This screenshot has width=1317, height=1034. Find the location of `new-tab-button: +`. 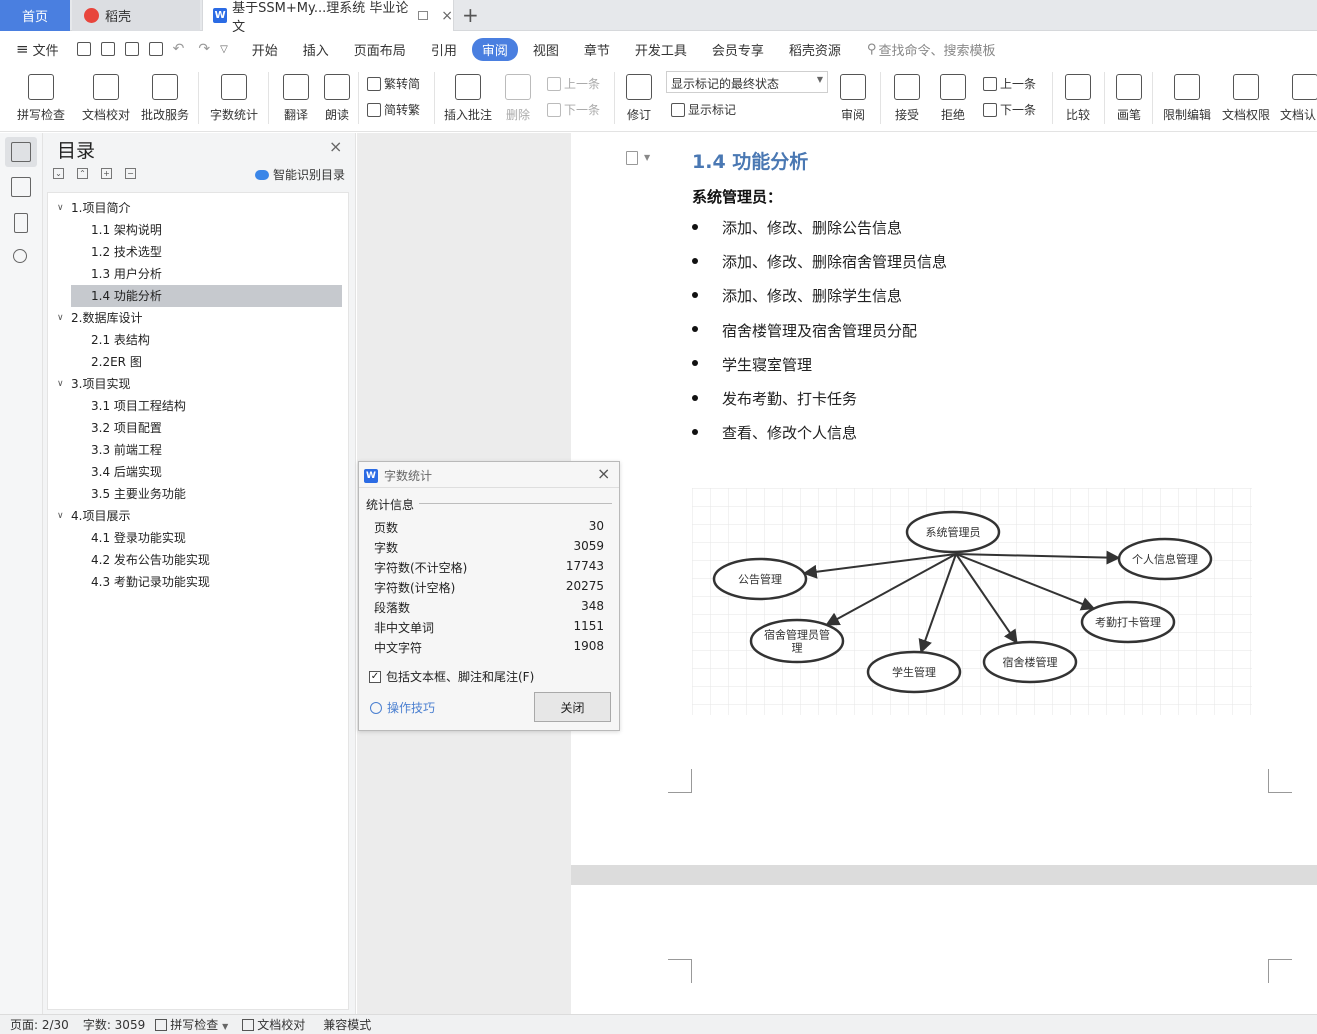

new-tab-button: + is located at coordinates (470, 15).